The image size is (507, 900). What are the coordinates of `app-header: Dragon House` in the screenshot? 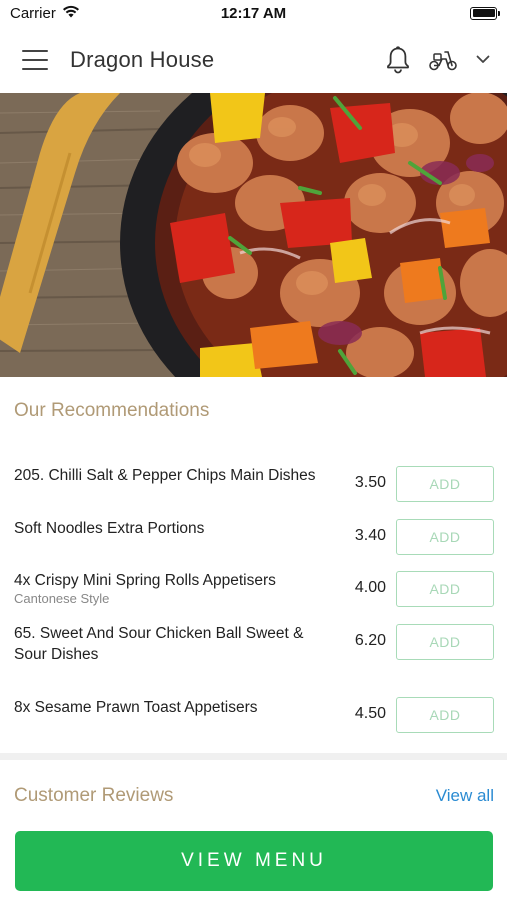 It's located at (253, 59).